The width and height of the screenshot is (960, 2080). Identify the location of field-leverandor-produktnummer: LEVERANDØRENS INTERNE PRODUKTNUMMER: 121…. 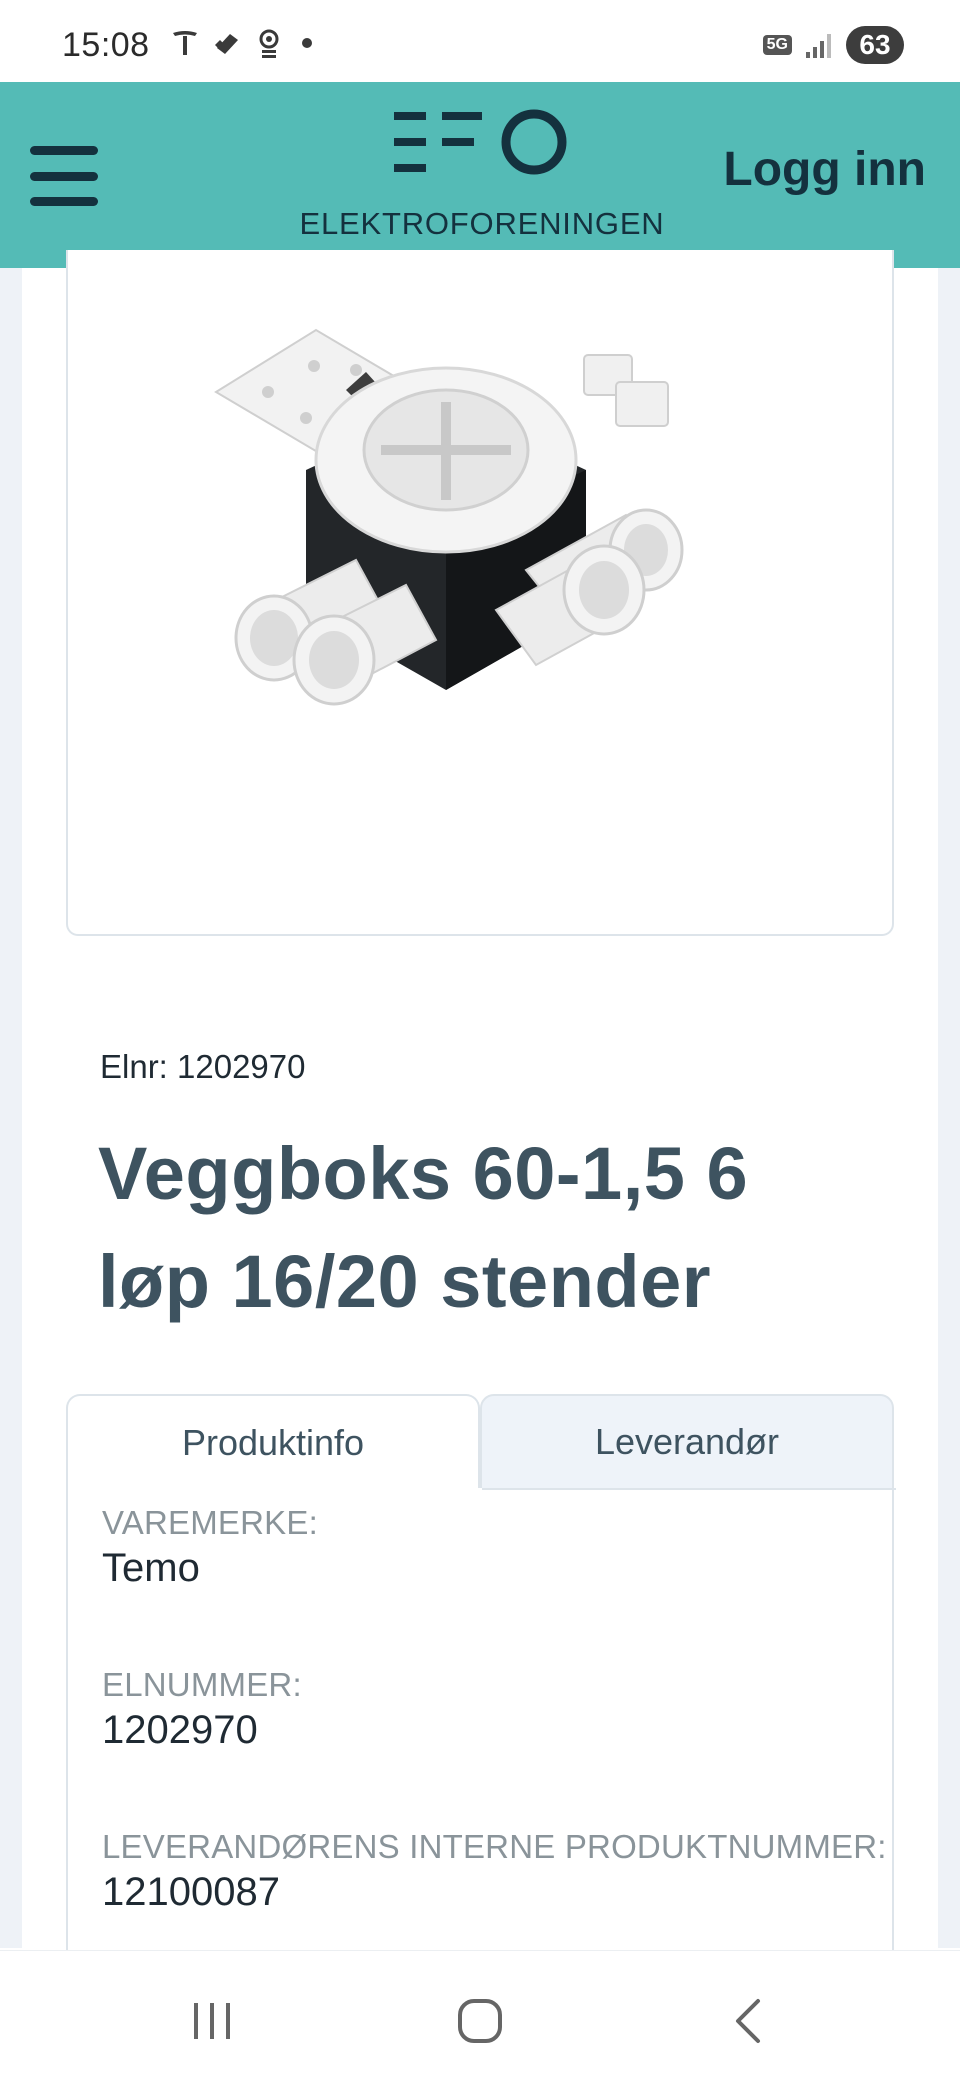
(494, 1871).